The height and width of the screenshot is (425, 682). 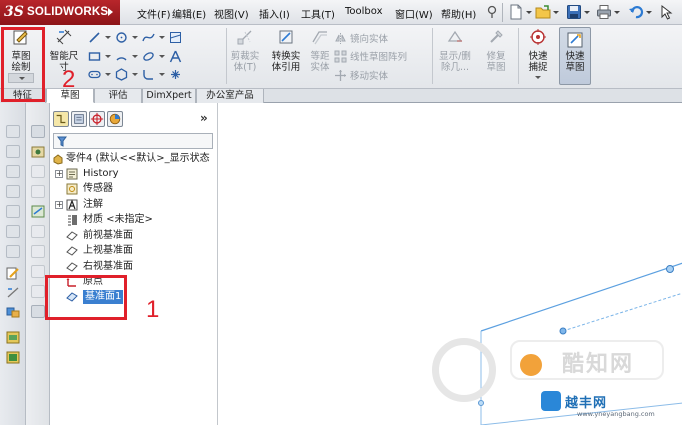 I want to click on spline-icon, so click(x=148, y=37).